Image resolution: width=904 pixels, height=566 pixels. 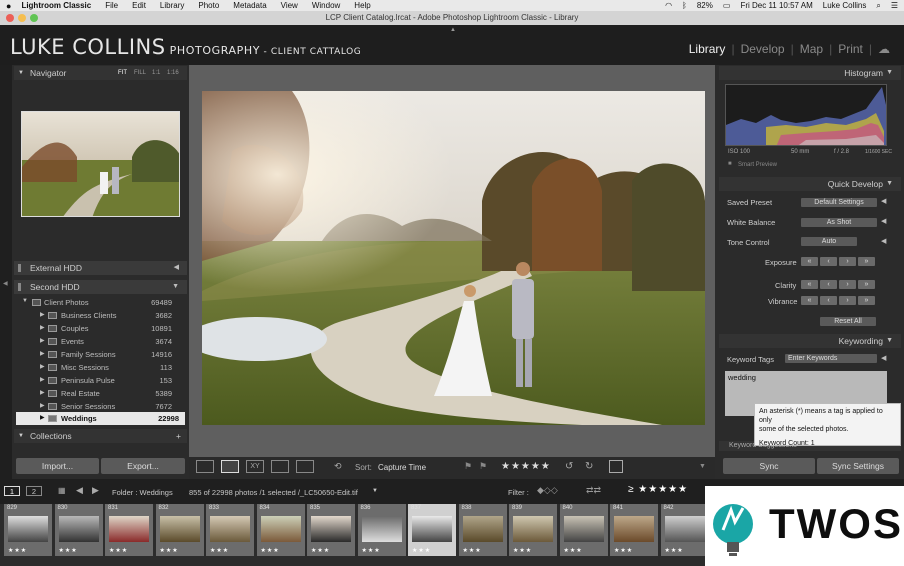 I want to click on top-panel-toggle-icon: ▲, so click(x=453, y=30).